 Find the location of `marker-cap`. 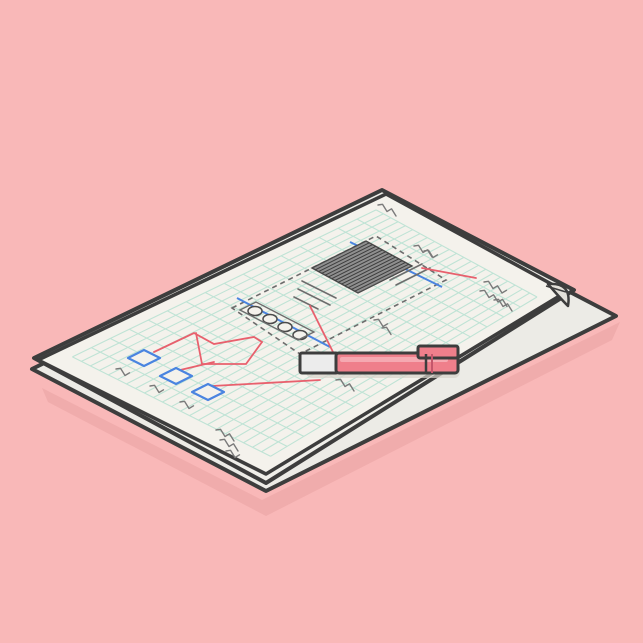

marker-cap is located at coordinates (319, 363).